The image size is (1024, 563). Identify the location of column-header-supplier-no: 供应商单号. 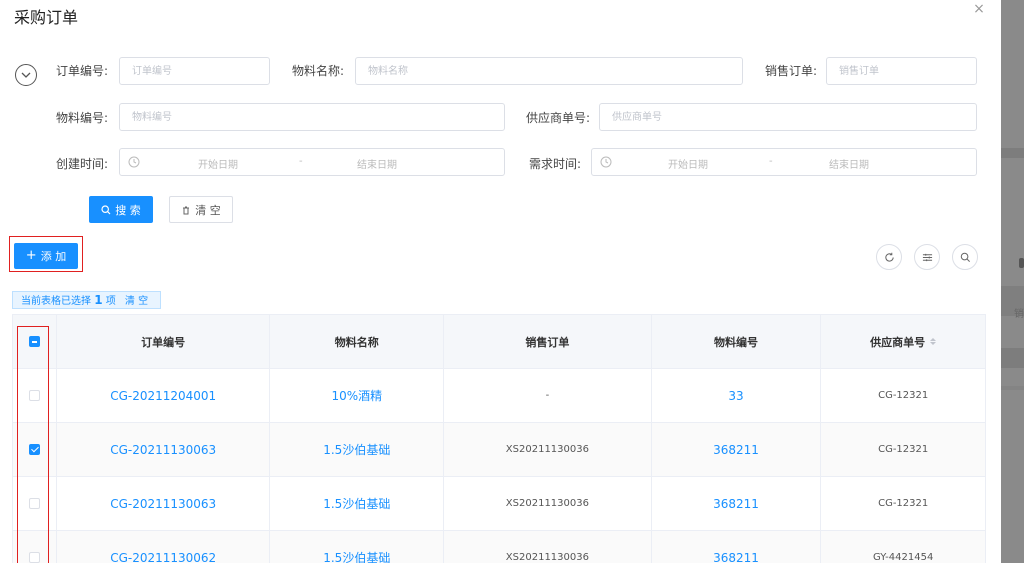
(903, 341).